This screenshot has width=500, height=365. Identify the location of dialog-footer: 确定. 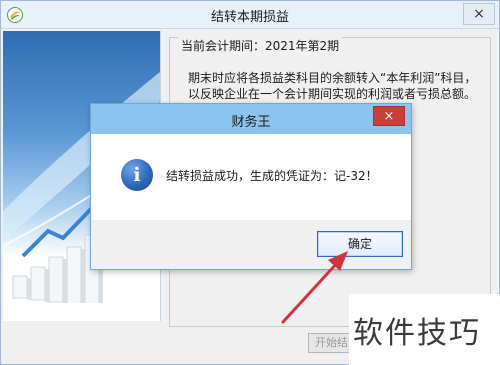
(251, 244).